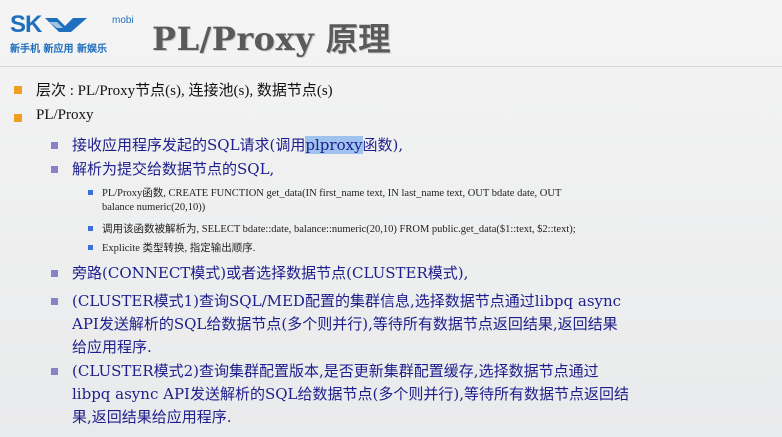  I want to click on logo-swoosh-icon, so click(66, 25).